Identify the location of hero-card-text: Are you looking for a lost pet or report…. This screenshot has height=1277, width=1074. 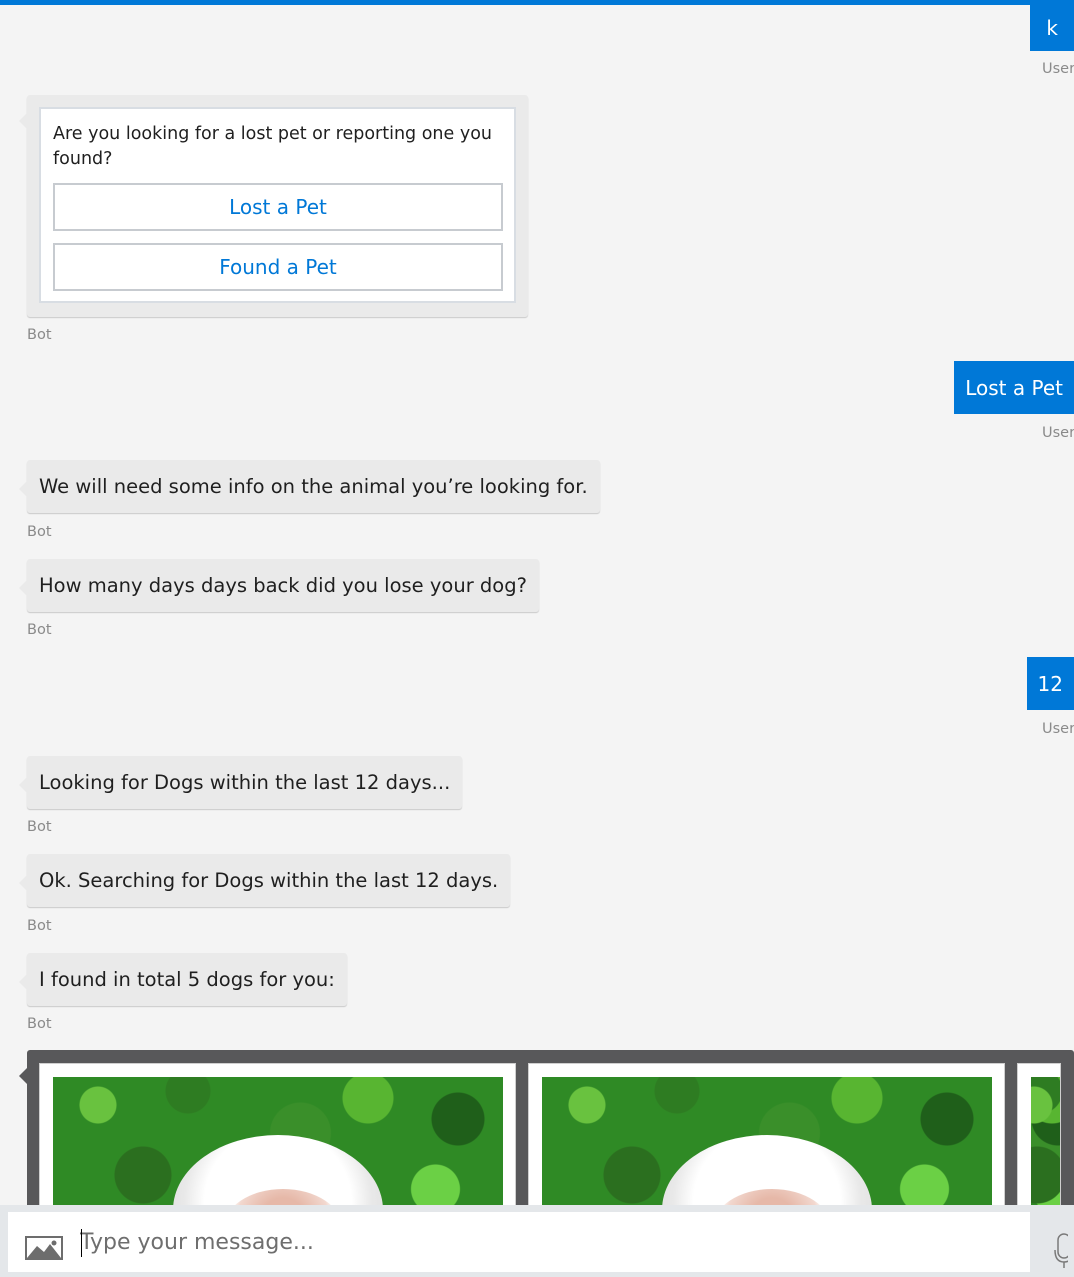
(273, 146).